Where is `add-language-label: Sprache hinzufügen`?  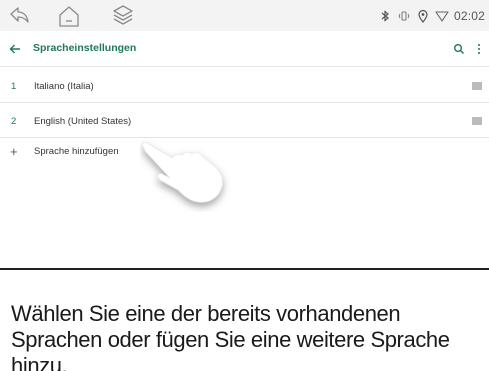
add-language-label: Sprache hinzufügen is located at coordinates (76, 151).